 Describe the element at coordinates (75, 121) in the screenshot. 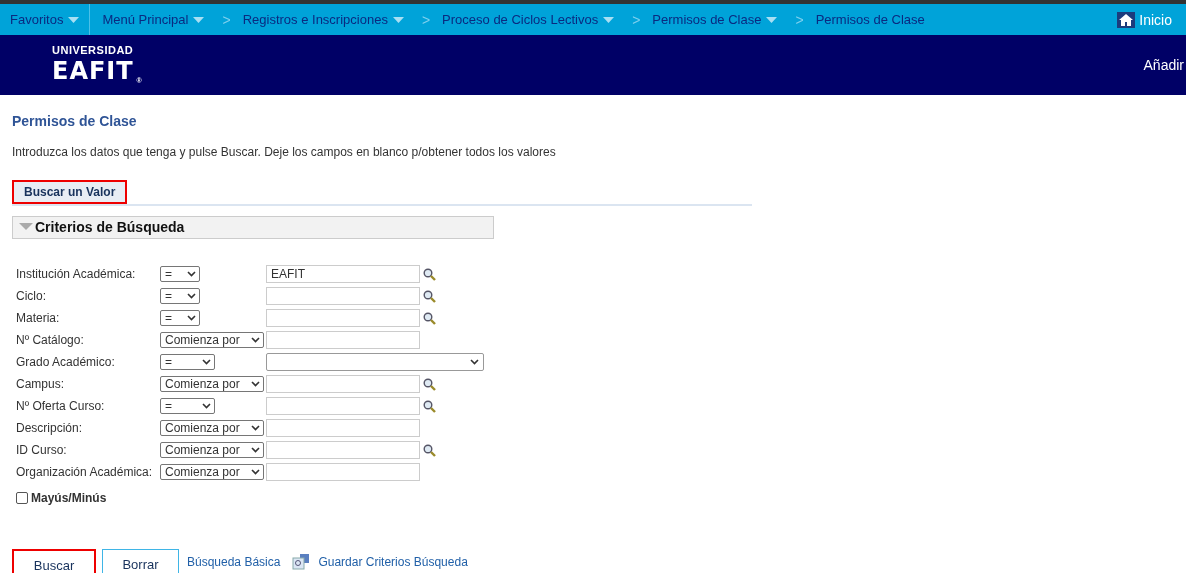

I see `page-title: Permisos de Clase` at that location.